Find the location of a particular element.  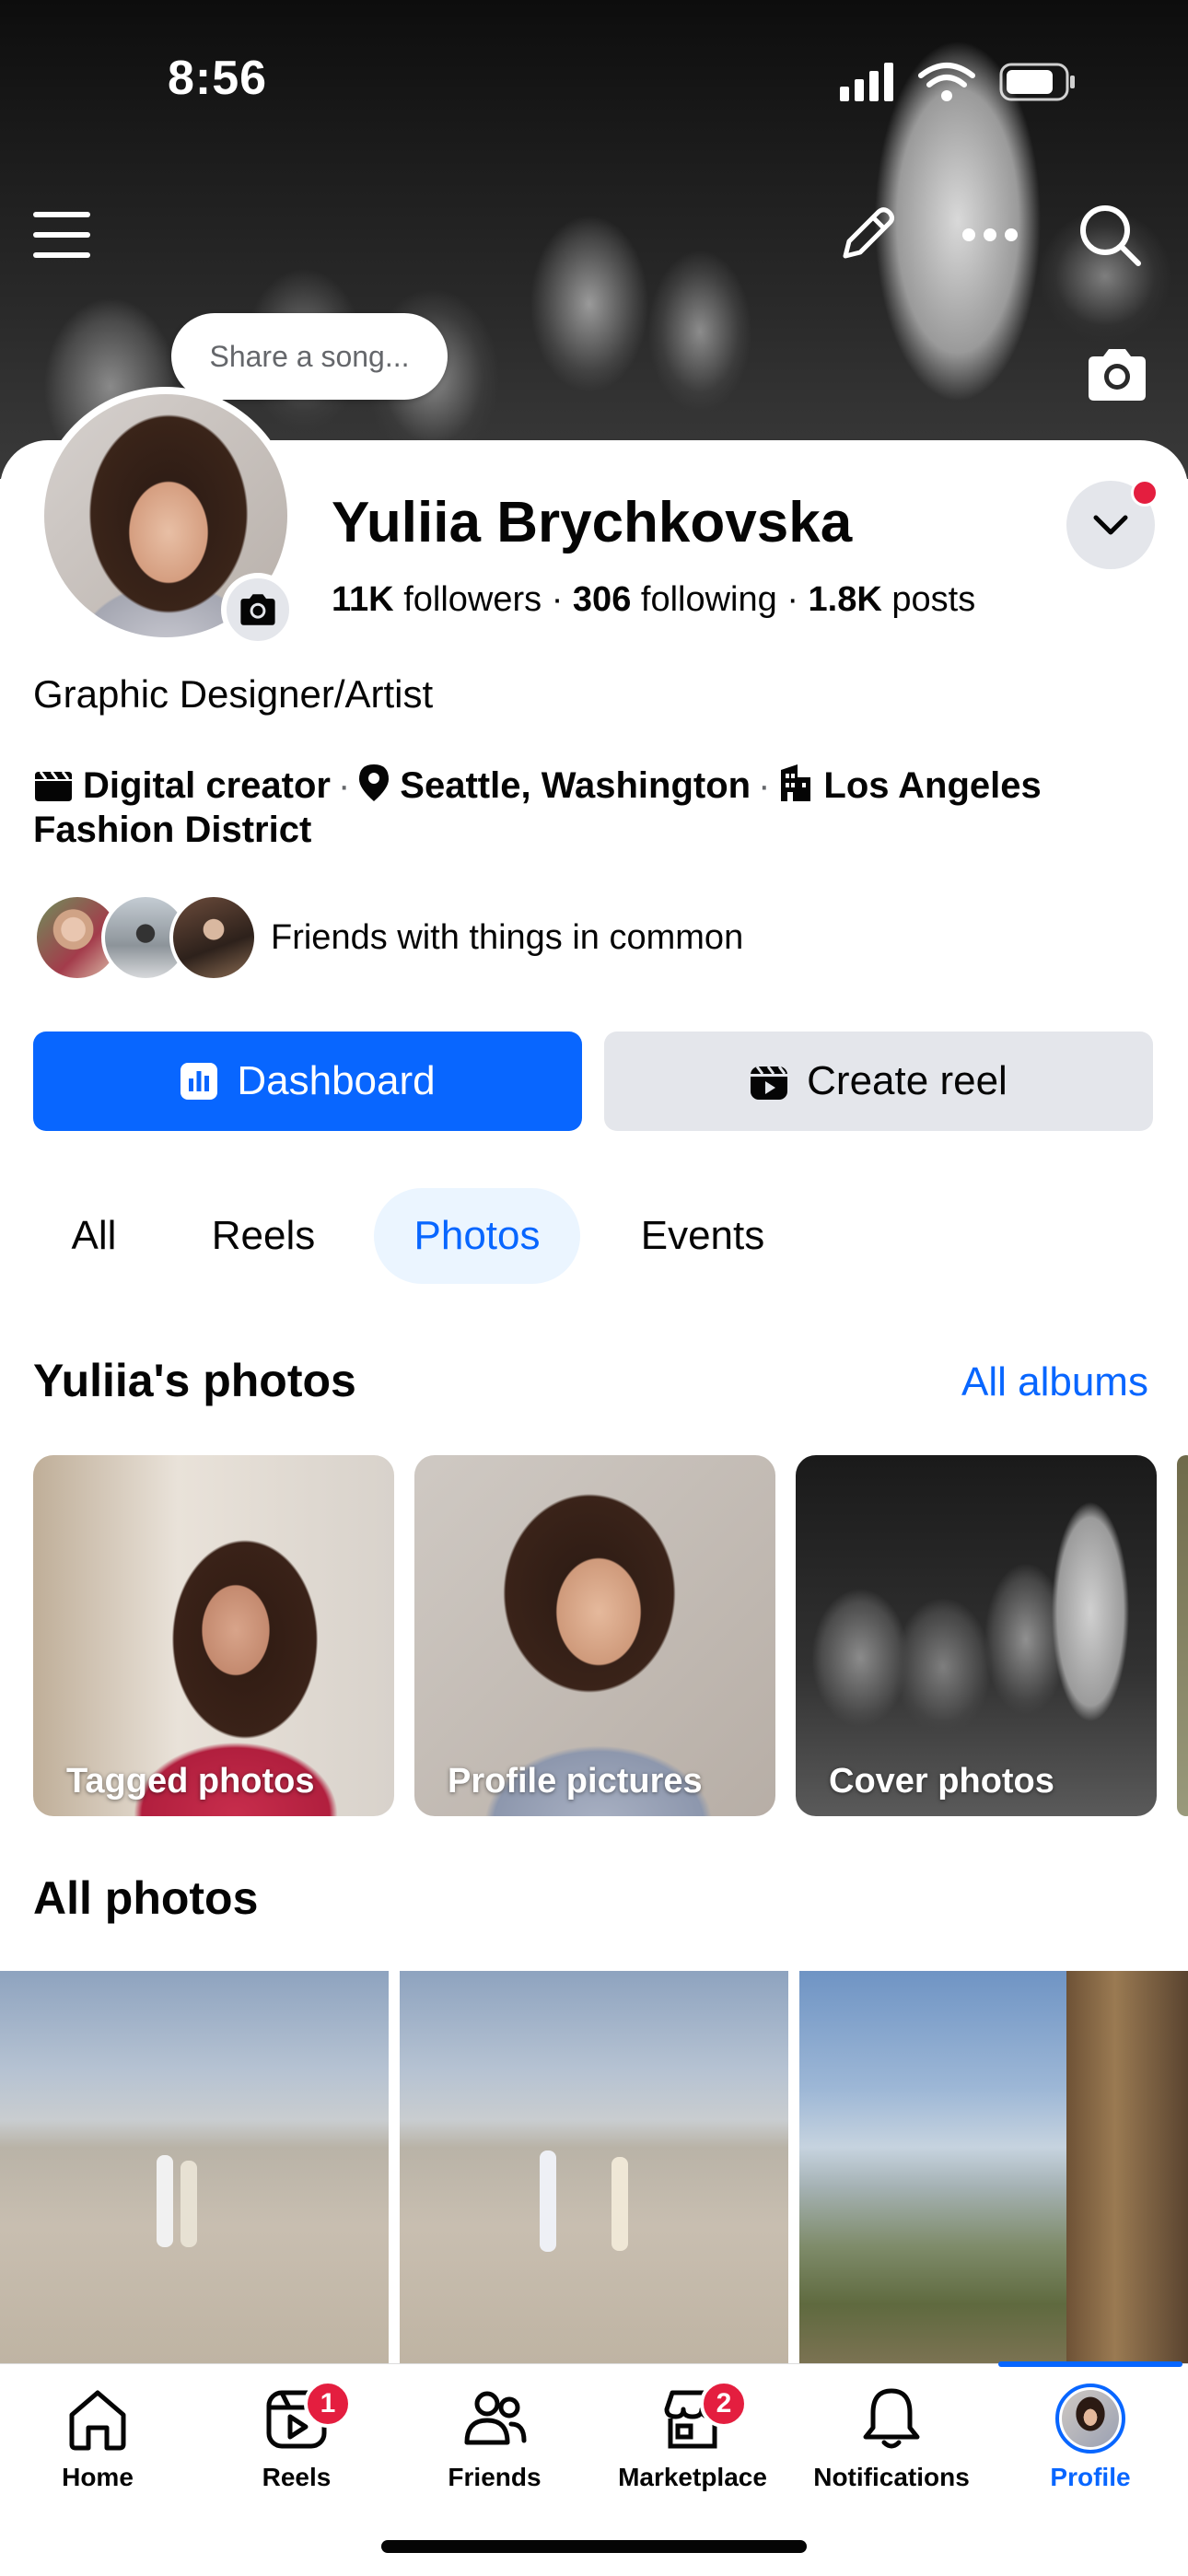

profile-location: Seattle, Washington is located at coordinates (575, 785).